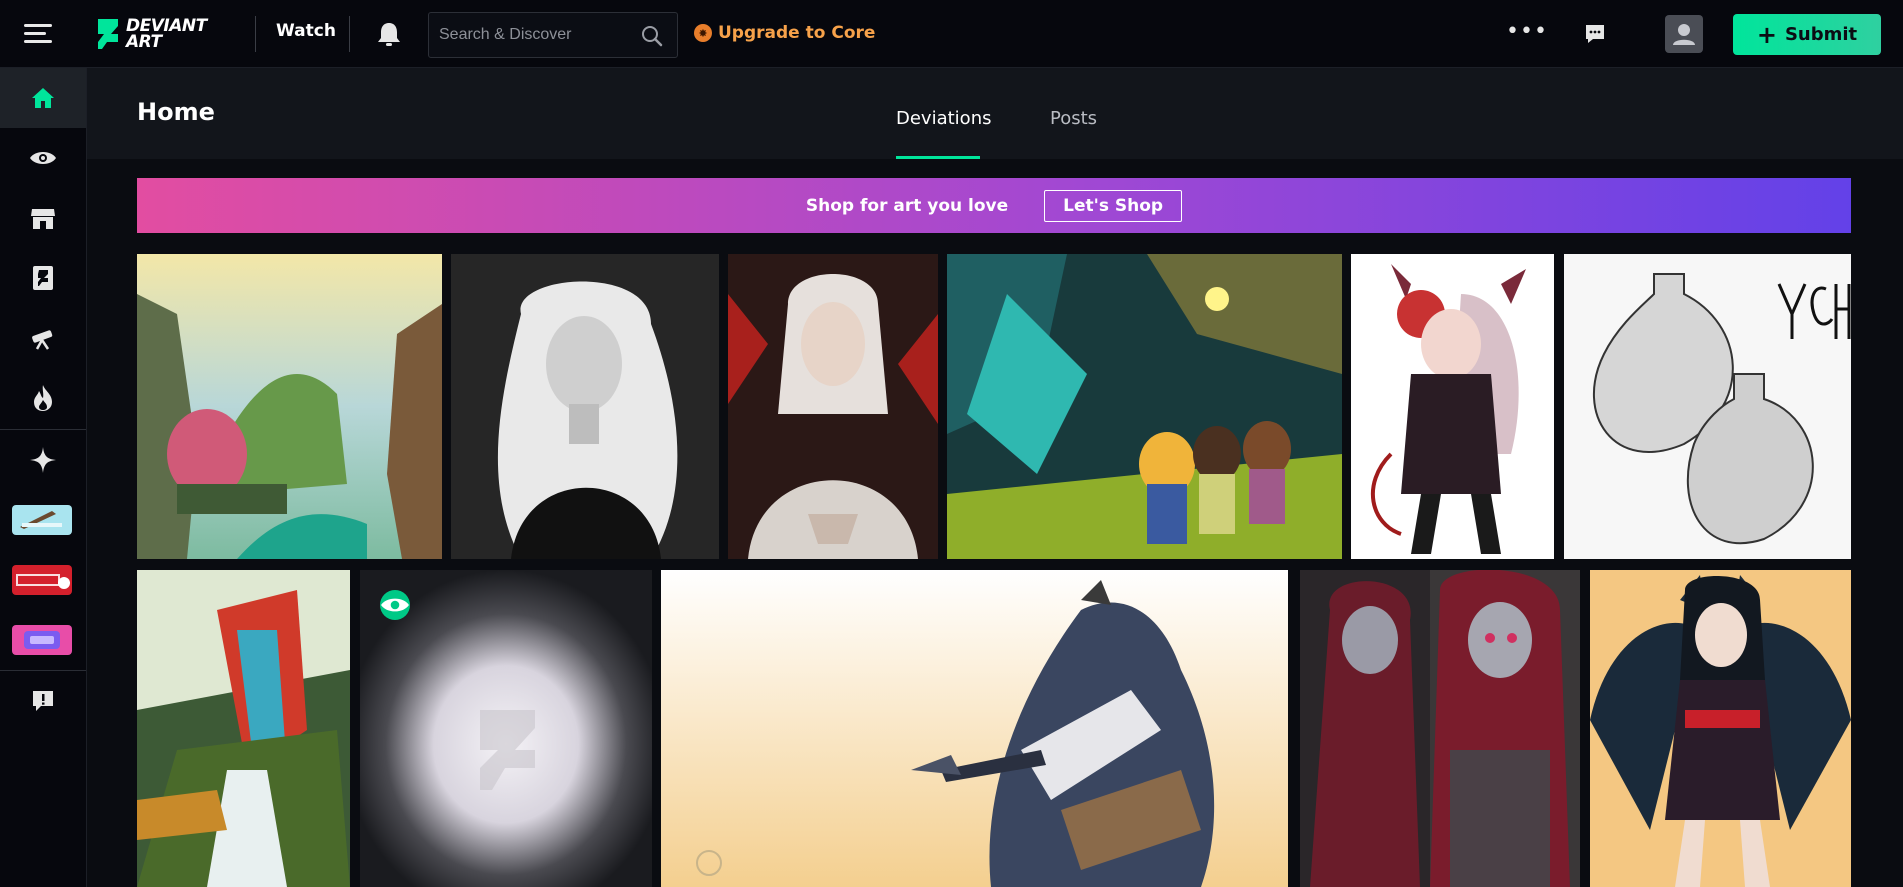  I want to click on shop-icon, so click(43, 219).